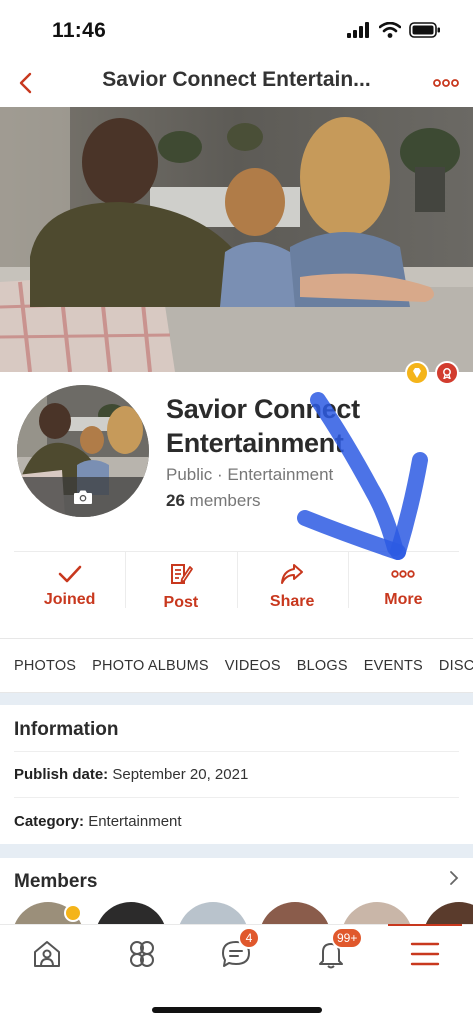  I want to click on more-button: More, so click(403, 586).